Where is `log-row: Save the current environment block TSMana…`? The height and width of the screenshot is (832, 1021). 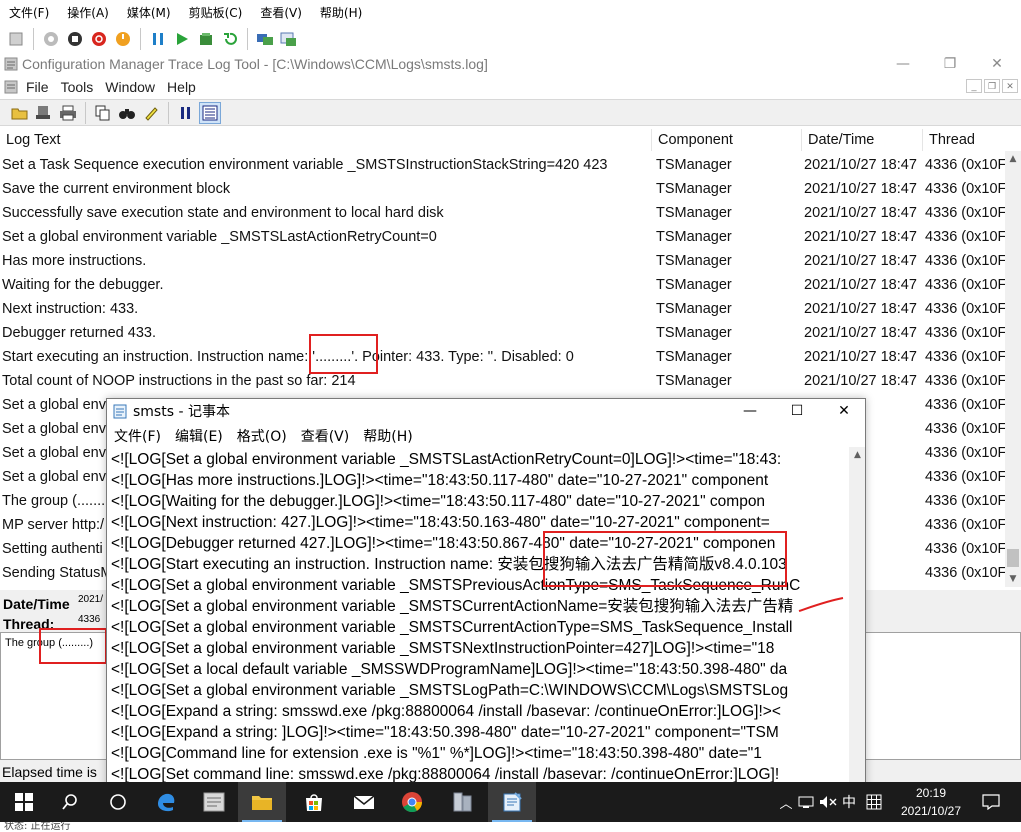 log-row: Save the current environment block TSMana… is located at coordinates (502, 189).